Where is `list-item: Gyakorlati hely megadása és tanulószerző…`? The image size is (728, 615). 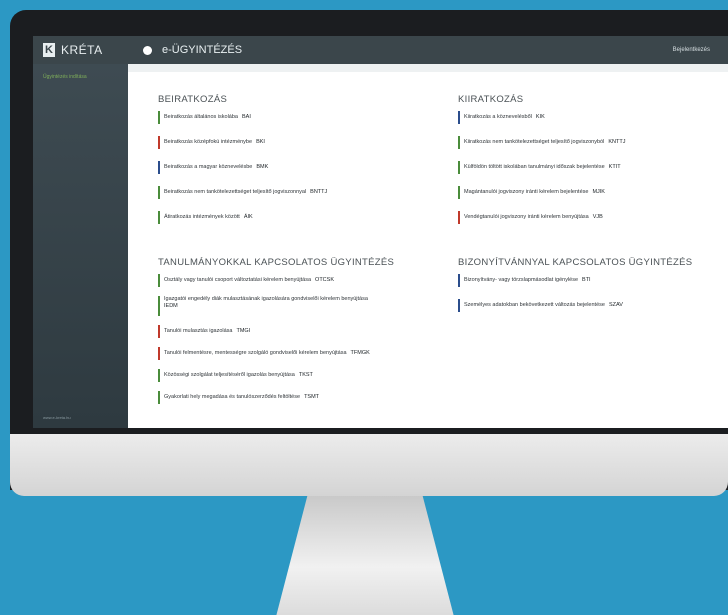
list-item: Gyakorlati hely megadása és tanulószerző… is located at coordinates (296, 397).